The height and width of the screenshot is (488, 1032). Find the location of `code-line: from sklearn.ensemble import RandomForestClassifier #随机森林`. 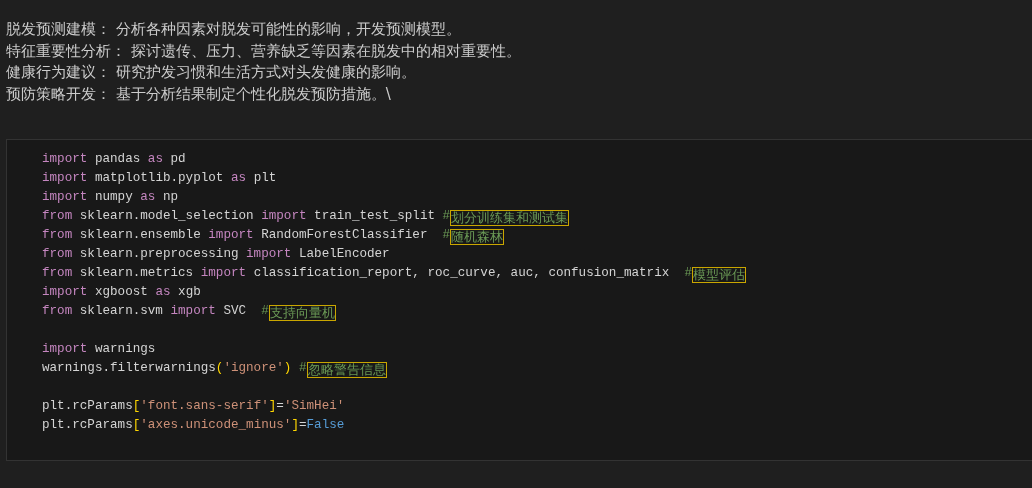

code-line: from sklearn.ensemble import RandomForestClassifier #随机森林 is located at coordinates (273, 236).